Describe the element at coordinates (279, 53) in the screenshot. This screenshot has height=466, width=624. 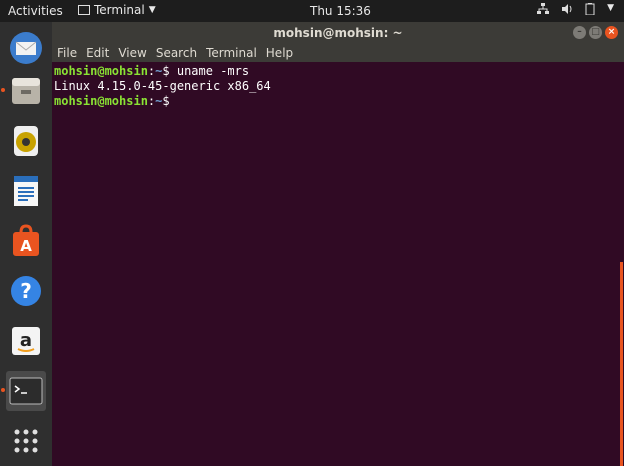
I see `menu-help: Help` at that location.